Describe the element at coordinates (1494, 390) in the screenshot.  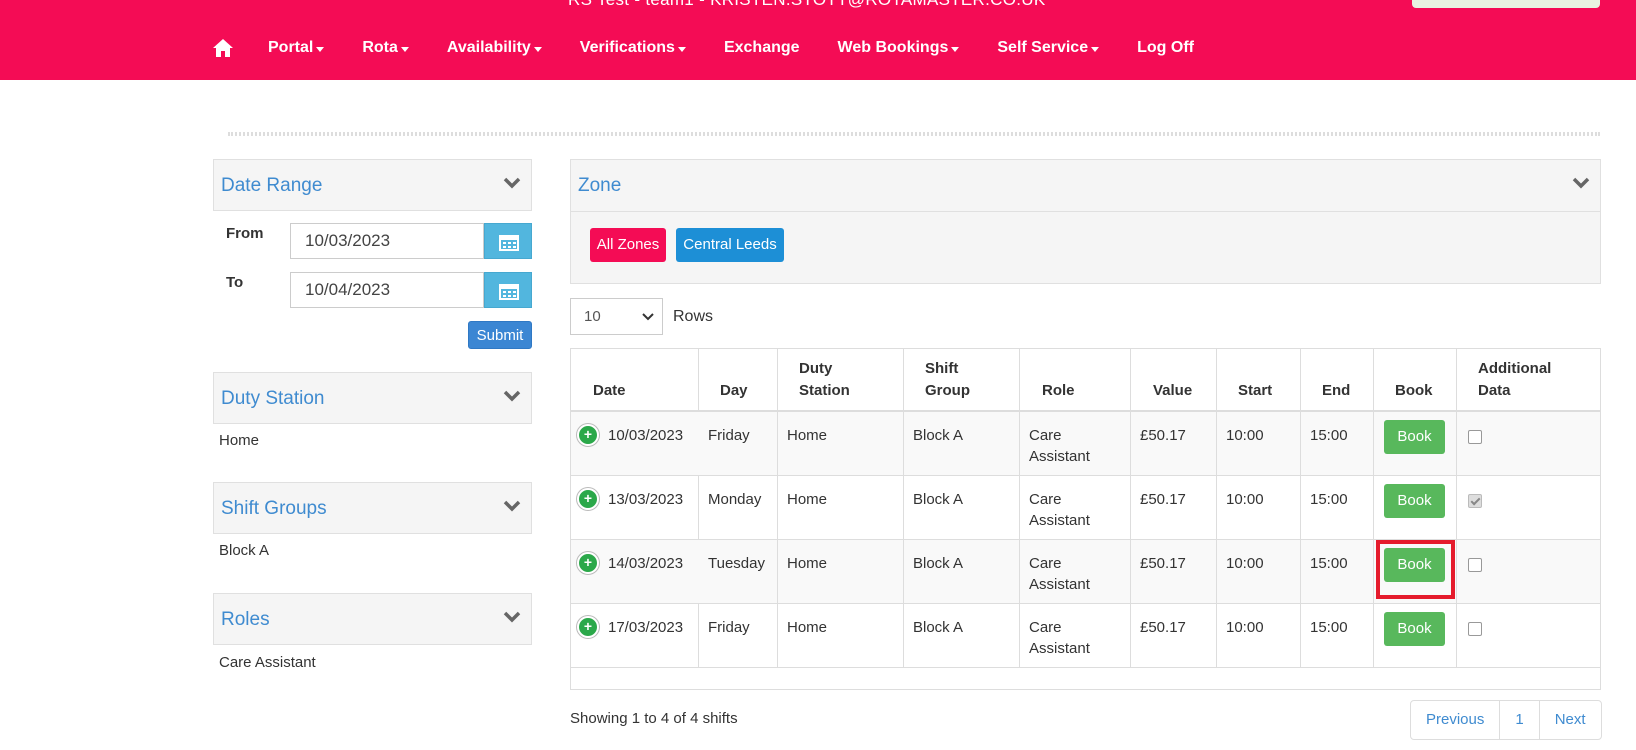
I see `header-additional-line2: Data` at that location.